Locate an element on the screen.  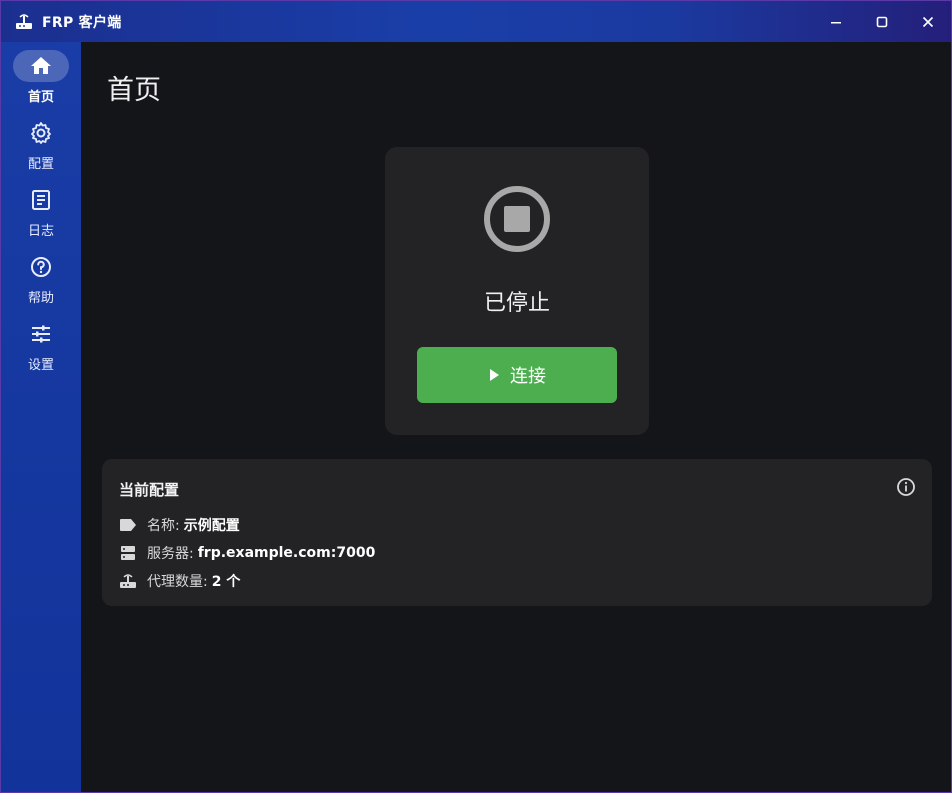
config-proxy-row: 代理数量: 2 个 is located at coordinates (179, 581).